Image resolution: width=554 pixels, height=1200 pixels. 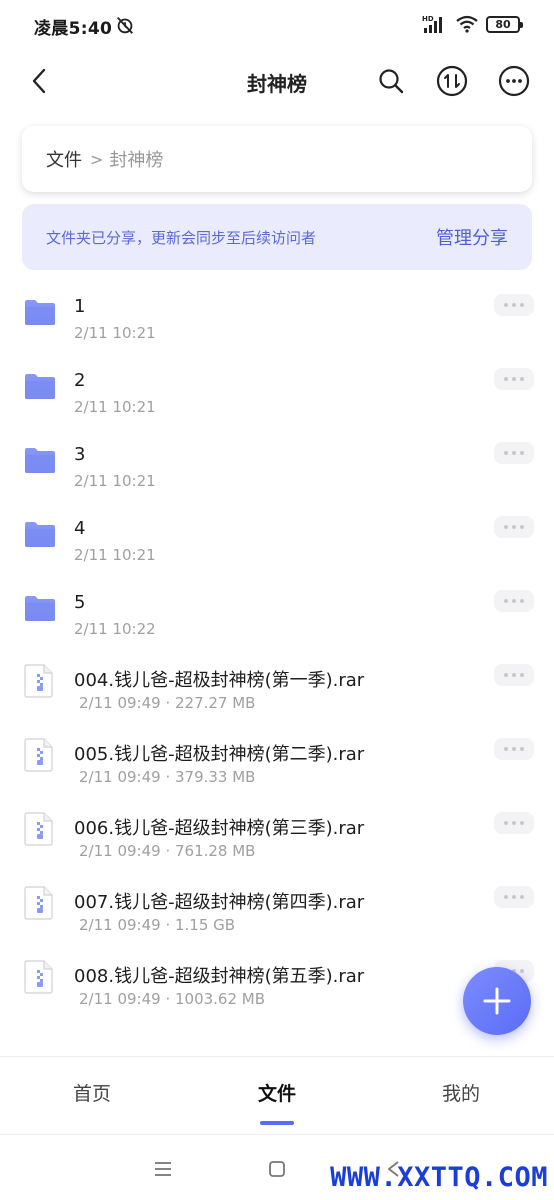 I want to click on item-name: 3, so click(x=80, y=454).